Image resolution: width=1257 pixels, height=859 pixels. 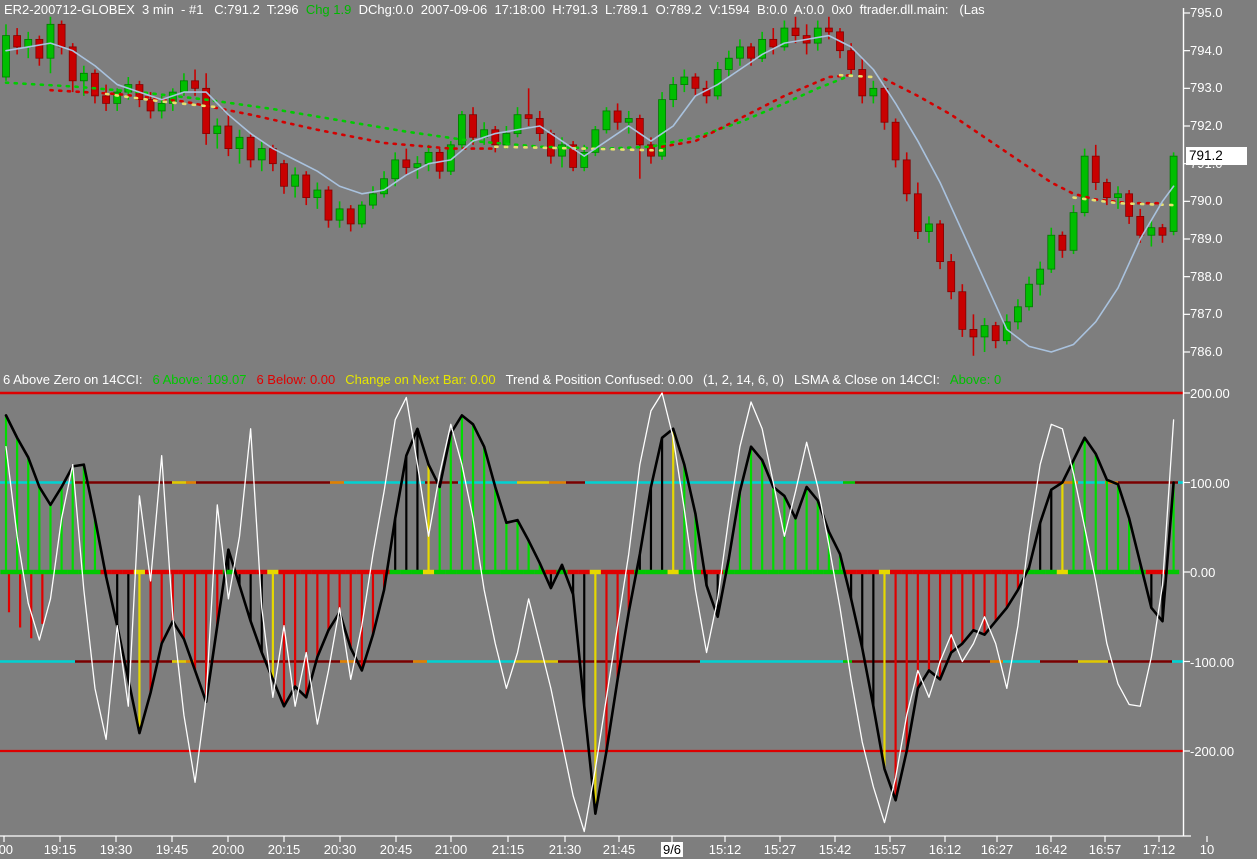 I want to click on time-axis-label: :00, so click(x=7, y=849).